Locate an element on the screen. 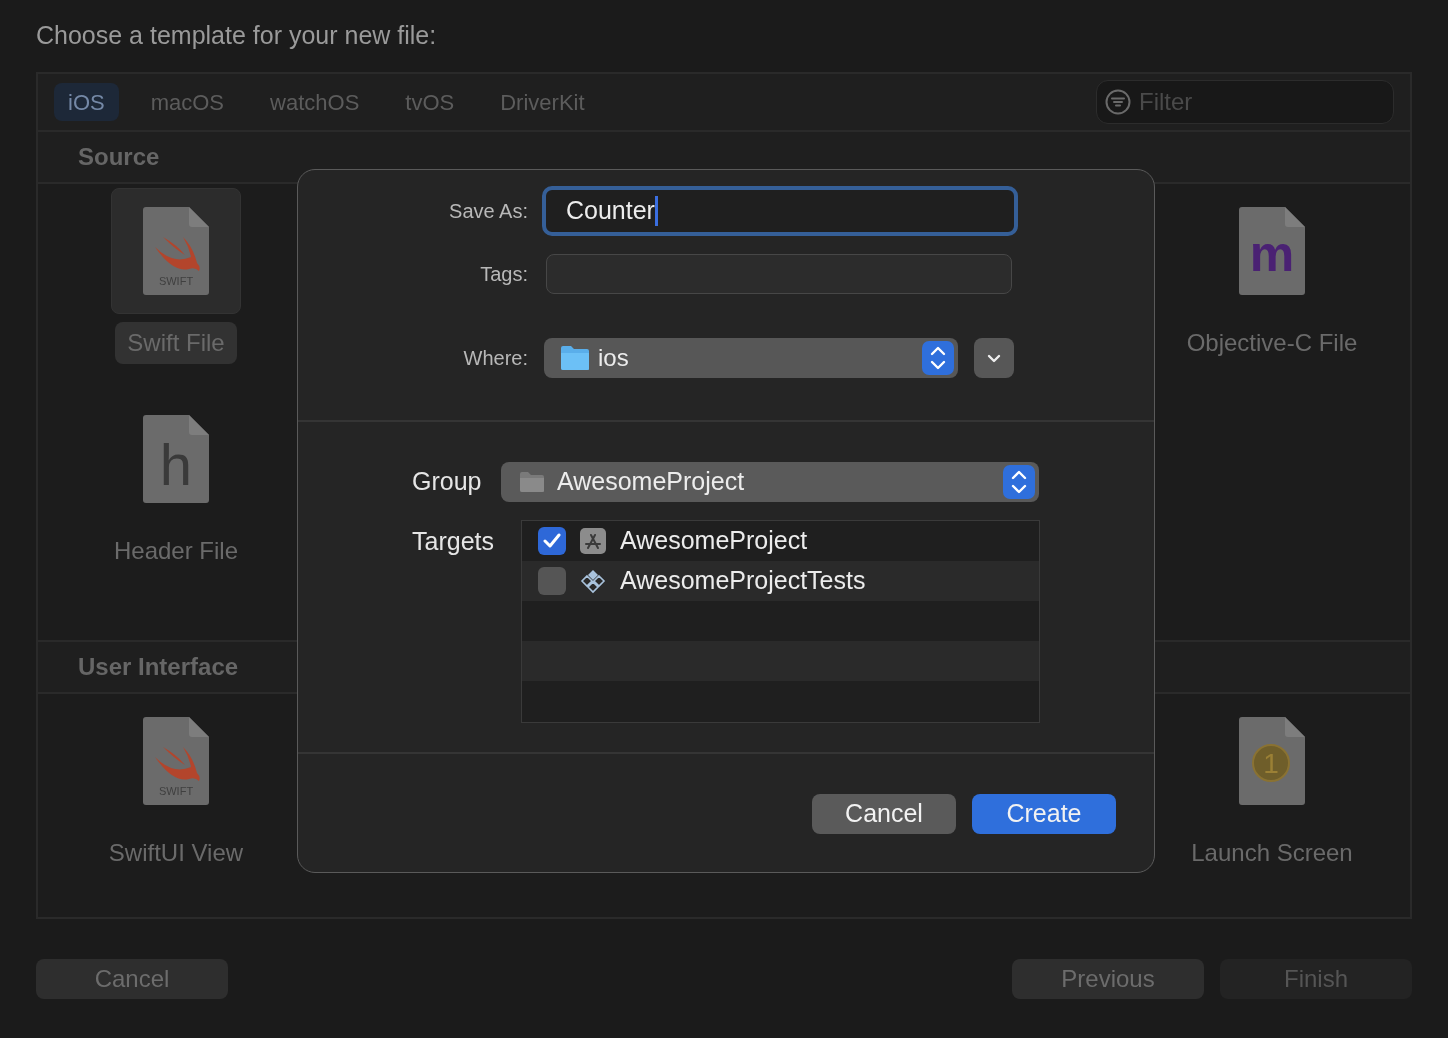 The image size is (1448, 1038). section-header: Source is located at coordinates (119, 157).